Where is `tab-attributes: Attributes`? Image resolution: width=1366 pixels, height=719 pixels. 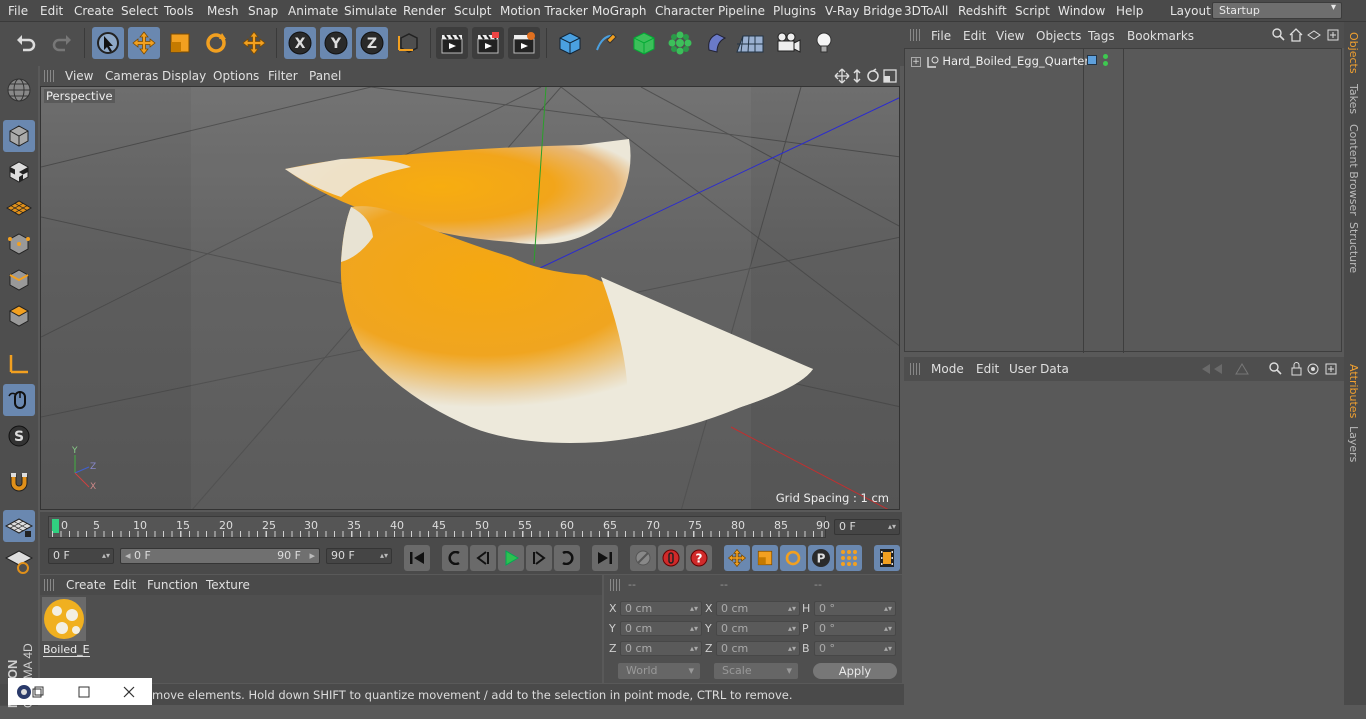 tab-attributes: Attributes is located at coordinates (1353, 391).